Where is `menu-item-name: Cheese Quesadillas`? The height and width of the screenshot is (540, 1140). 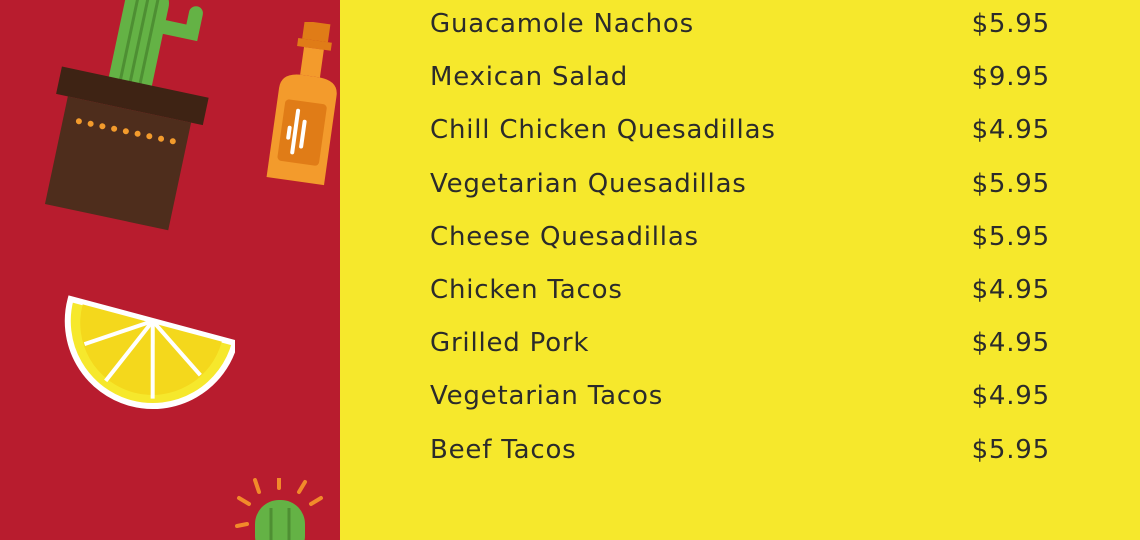
menu-item-name: Cheese Quesadillas is located at coordinates (564, 236).